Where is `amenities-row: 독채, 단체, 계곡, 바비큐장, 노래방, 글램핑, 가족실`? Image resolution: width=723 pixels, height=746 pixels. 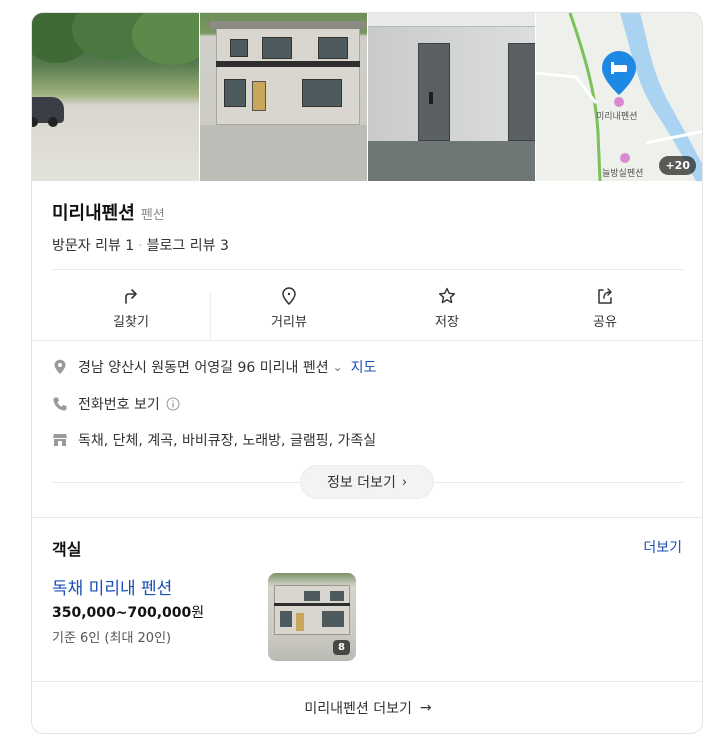
amenities-row: 독채, 단체, 계곡, 바비큐장, 노래방, 글램핑, 가족실 is located at coordinates (214, 440).